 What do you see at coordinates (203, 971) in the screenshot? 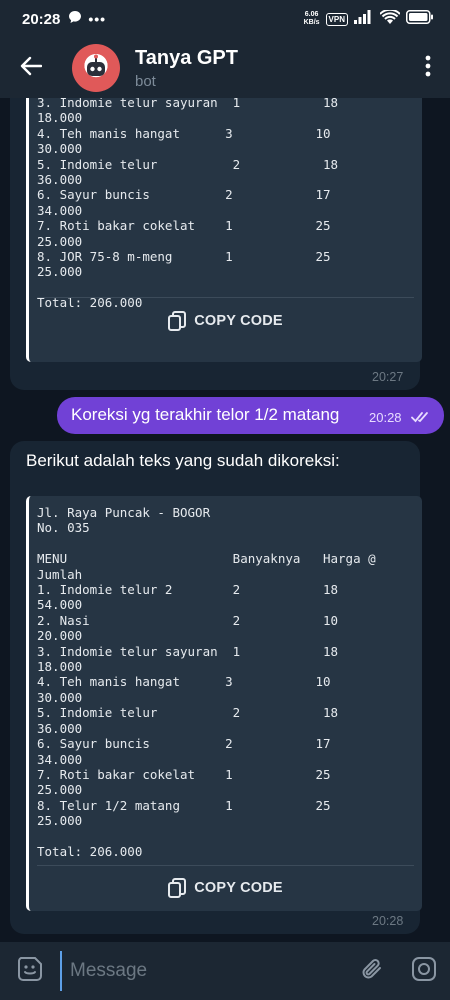
I see `message-input` at bounding box center [203, 971].